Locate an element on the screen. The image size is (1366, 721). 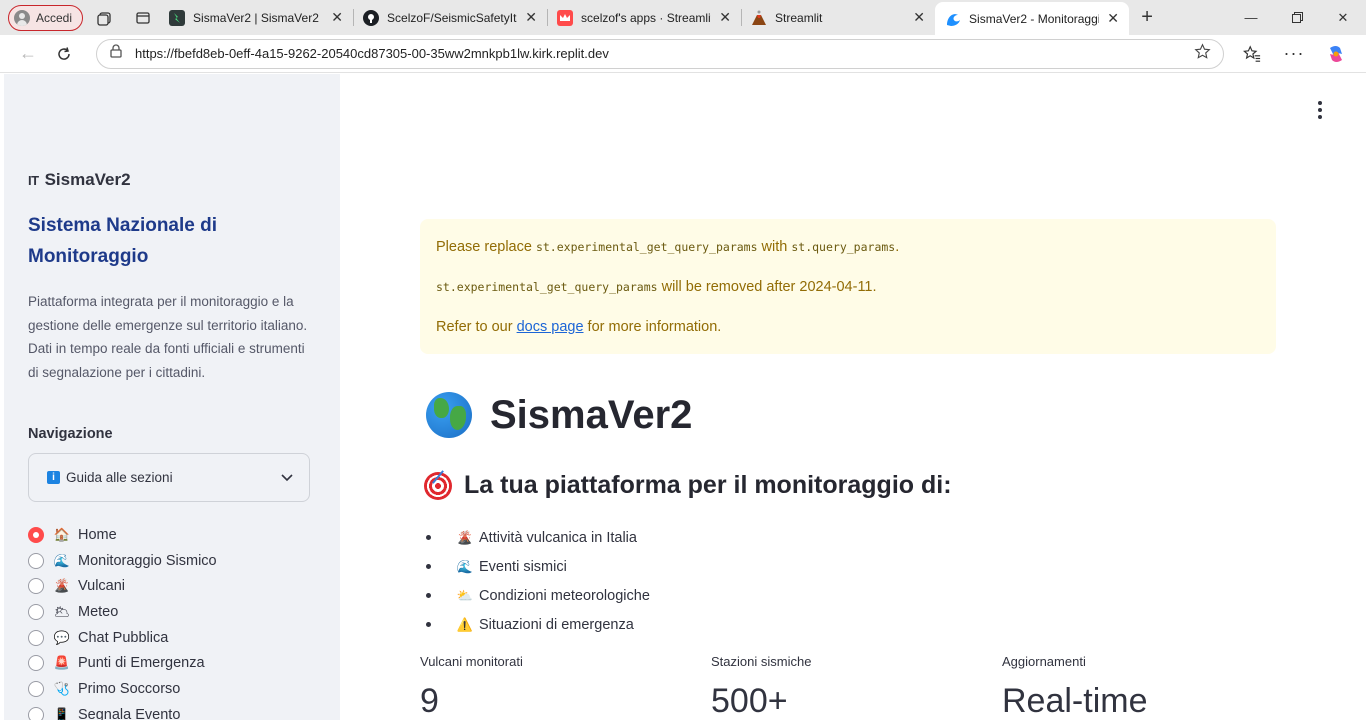
tab-title: ScelzoF/SeismicSafetyItal is located at coordinates (452, 17).